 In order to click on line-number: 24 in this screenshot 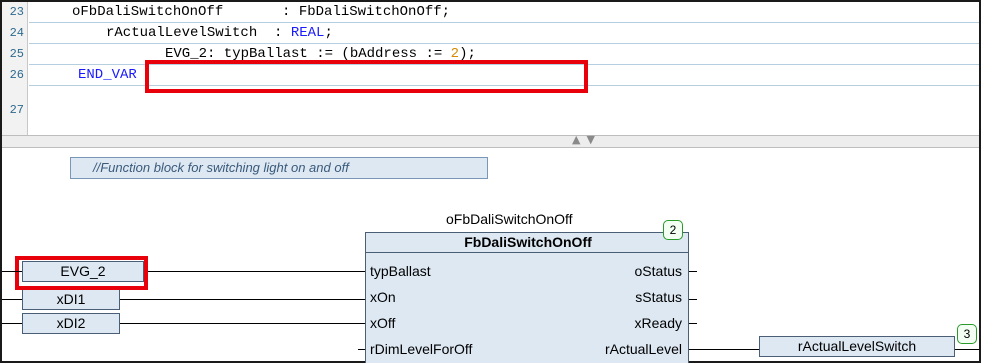, I will do `click(16, 33)`.